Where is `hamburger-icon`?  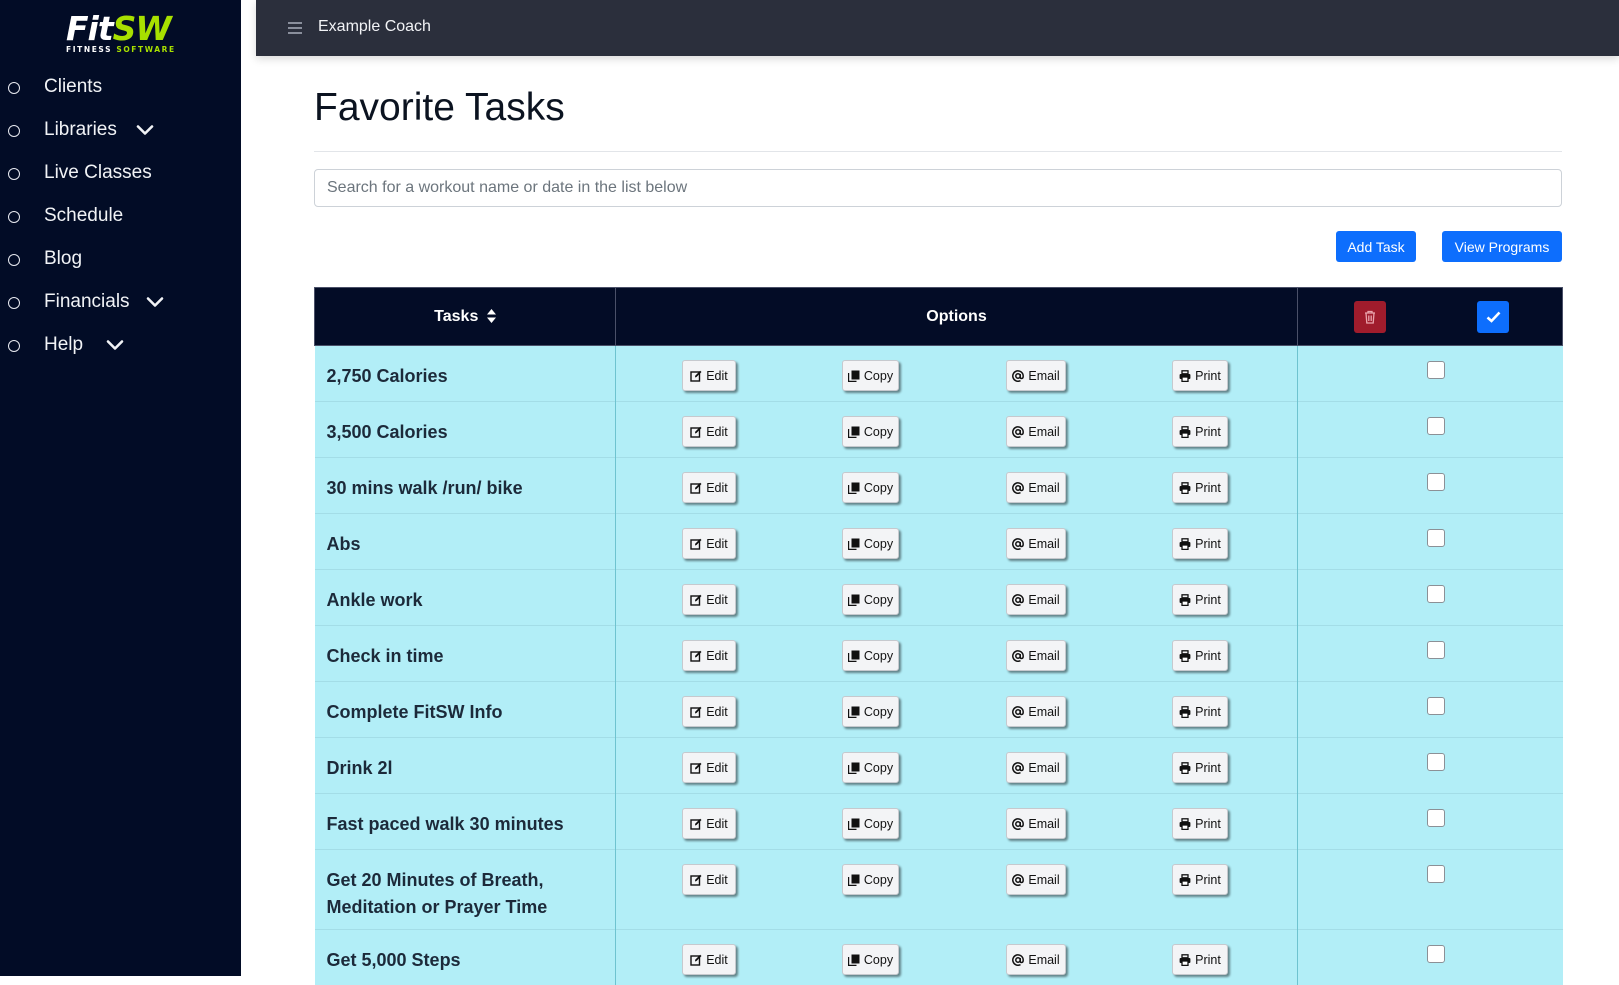
hamburger-icon is located at coordinates (295, 28).